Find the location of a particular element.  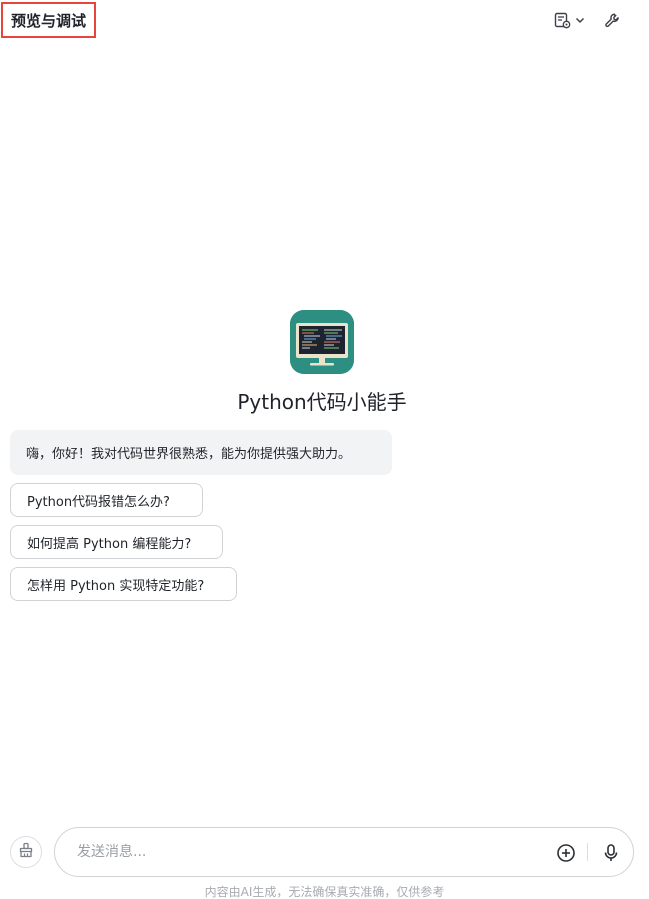

chevron-down-icon is located at coordinates (580, 20).